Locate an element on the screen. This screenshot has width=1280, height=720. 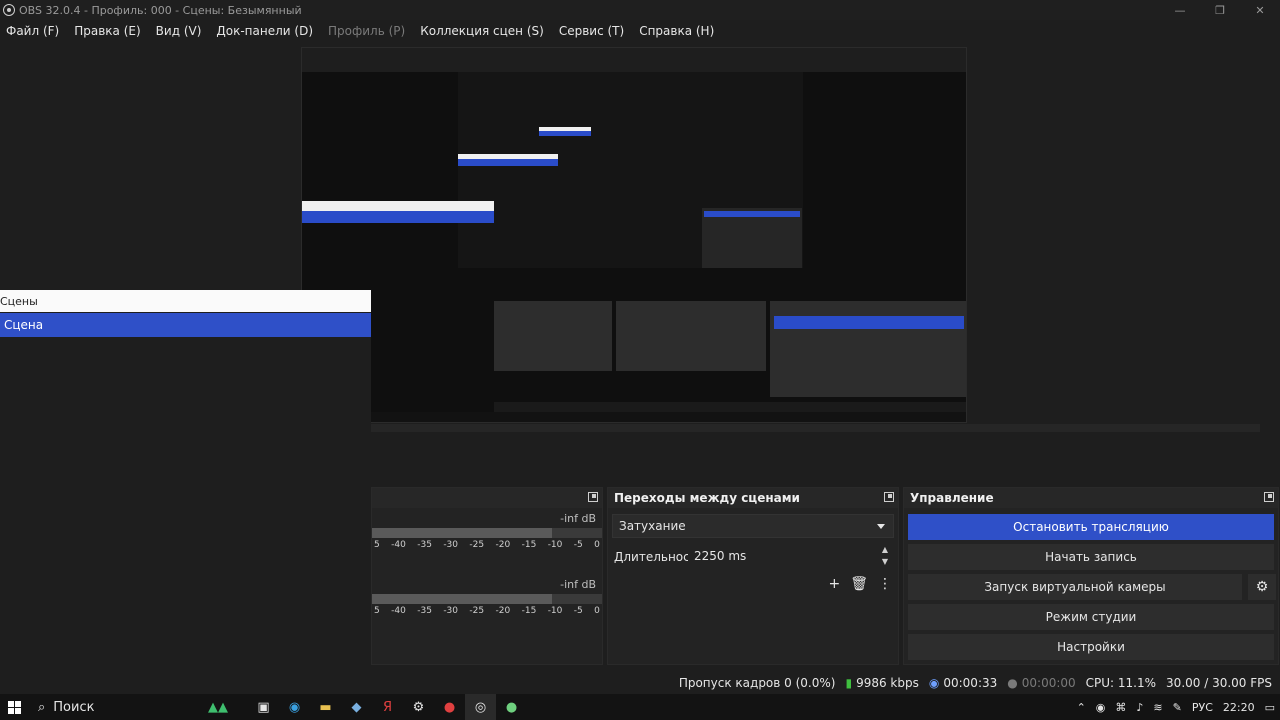
app-green-icon: ● is located at coordinates (511, 707).